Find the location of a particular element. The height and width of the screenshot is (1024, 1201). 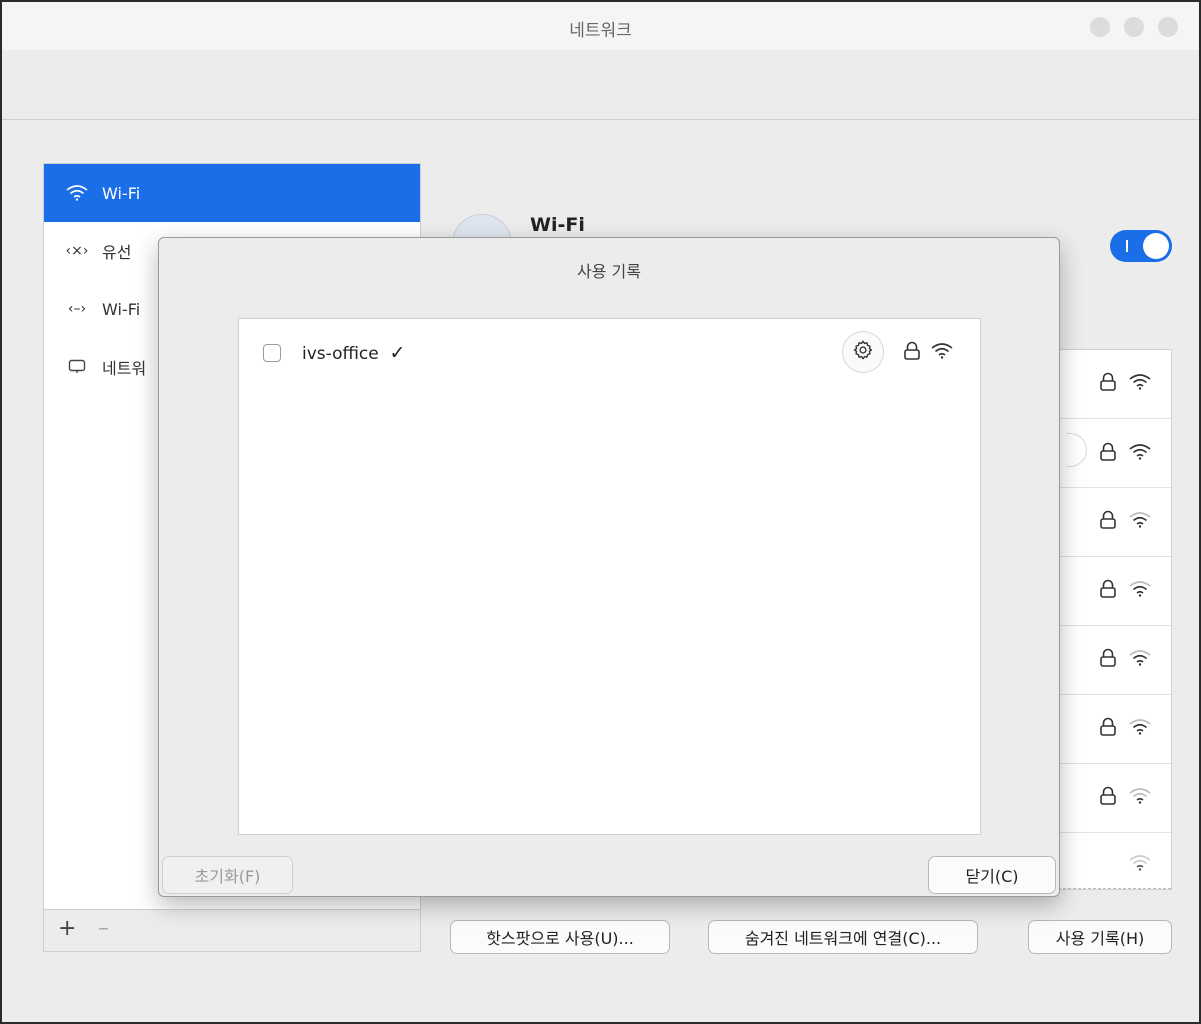

wifi-direct-icon: ‹–› is located at coordinates (77, 309).